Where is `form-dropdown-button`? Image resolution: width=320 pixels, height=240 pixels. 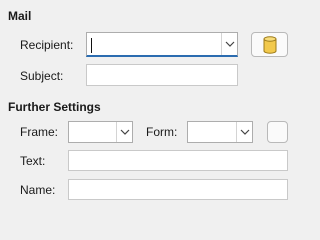 form-dropdown-button is located at coordinates (244, 132).